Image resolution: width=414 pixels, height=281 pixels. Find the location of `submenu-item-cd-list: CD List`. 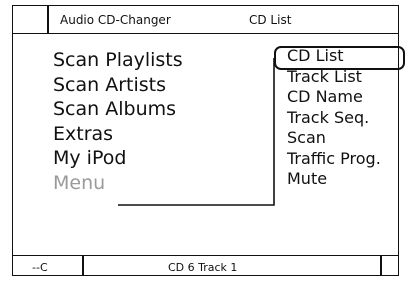

submenu-item-cd-list: CD List is located at coordinates (334, 56).